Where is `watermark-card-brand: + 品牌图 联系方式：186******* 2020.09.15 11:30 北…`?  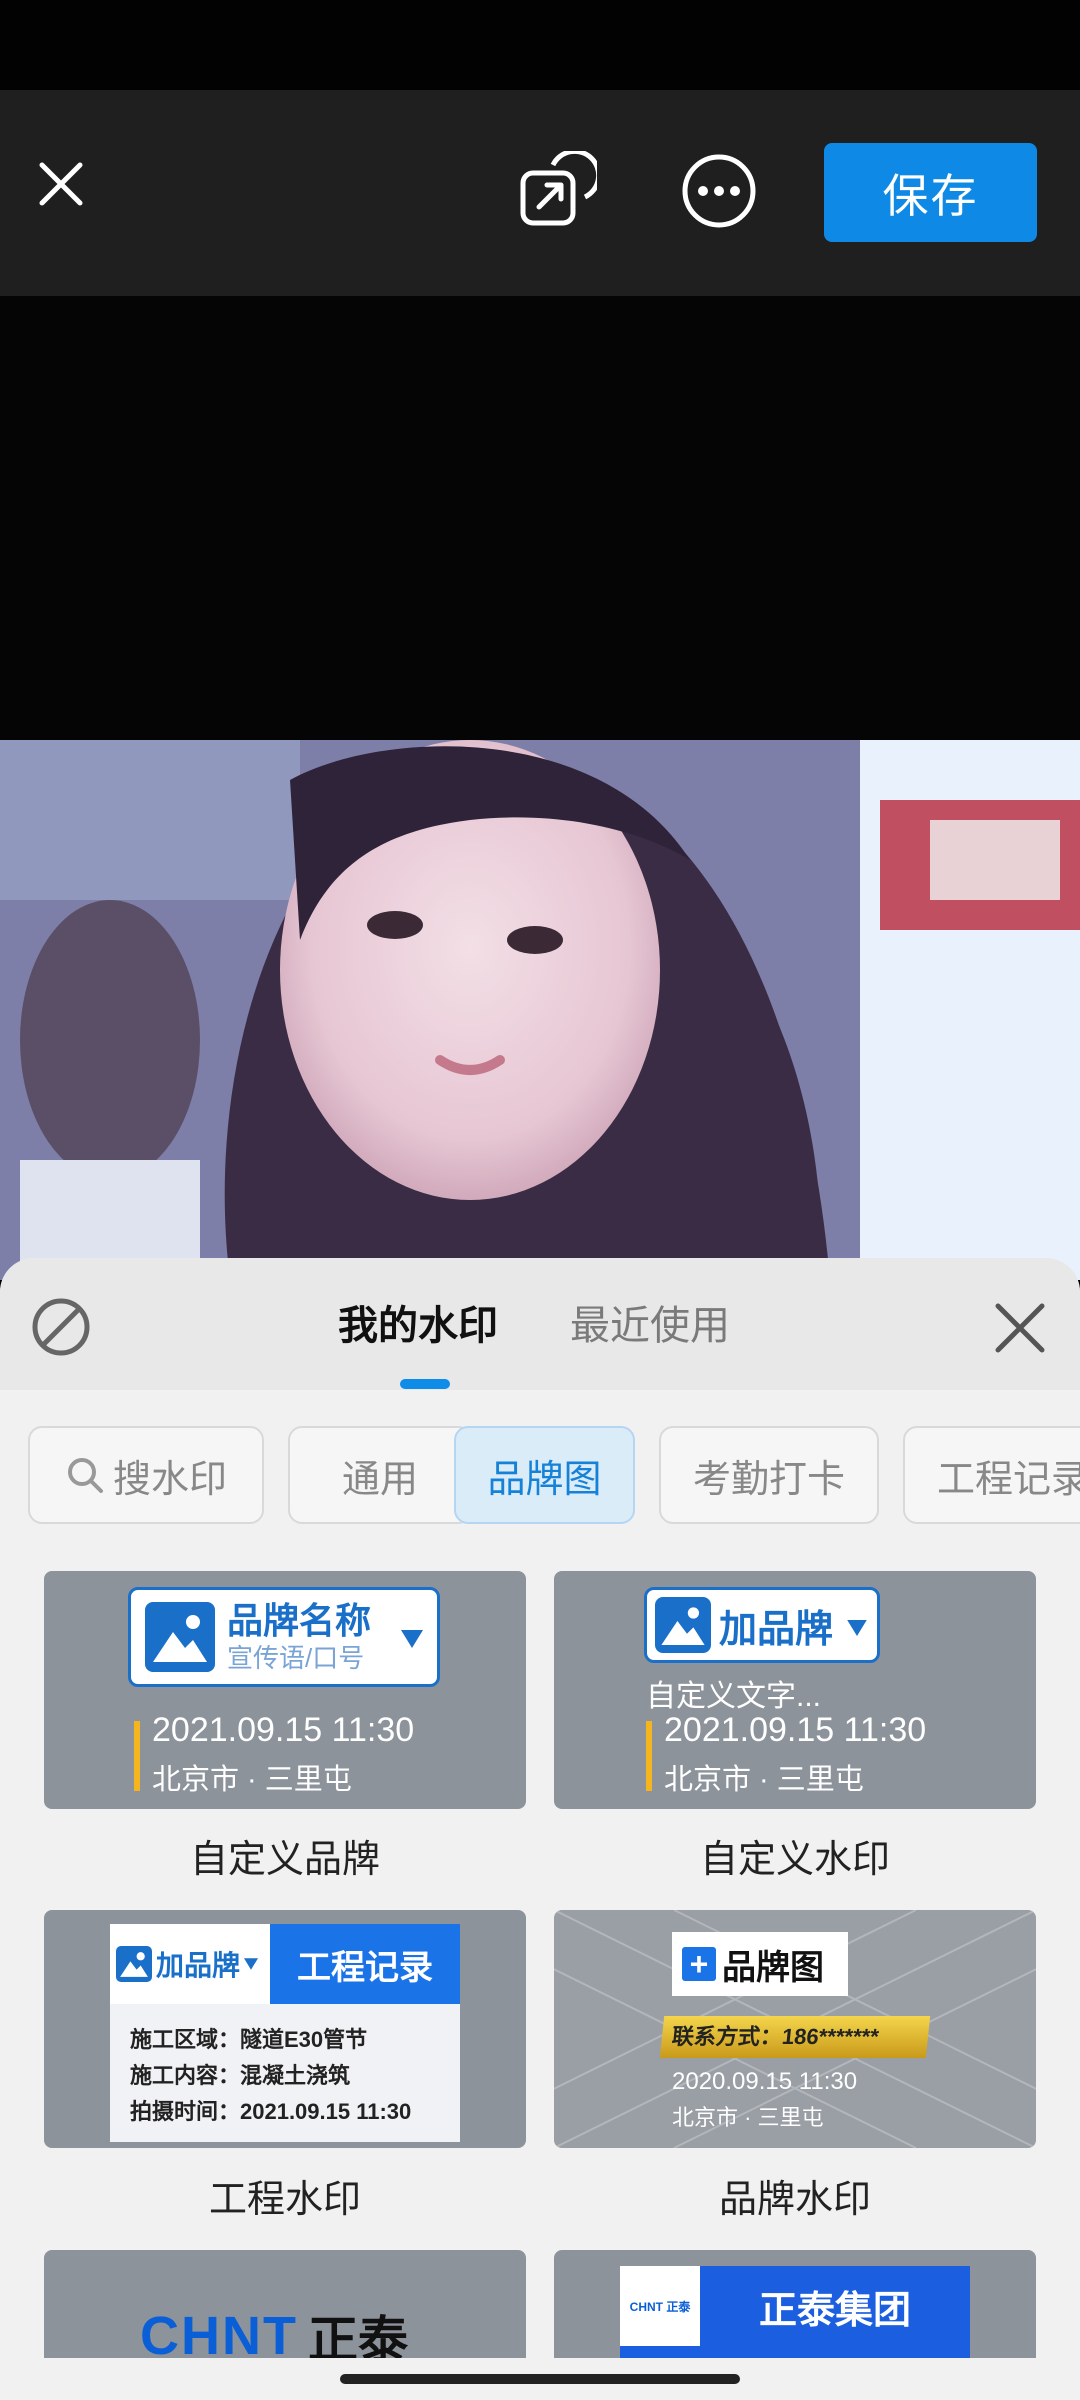 watermark-card-brand: + 品牌图 联系方式：186******* 2020.09.15 11:30 北… is located at coordinates (795, 2029).